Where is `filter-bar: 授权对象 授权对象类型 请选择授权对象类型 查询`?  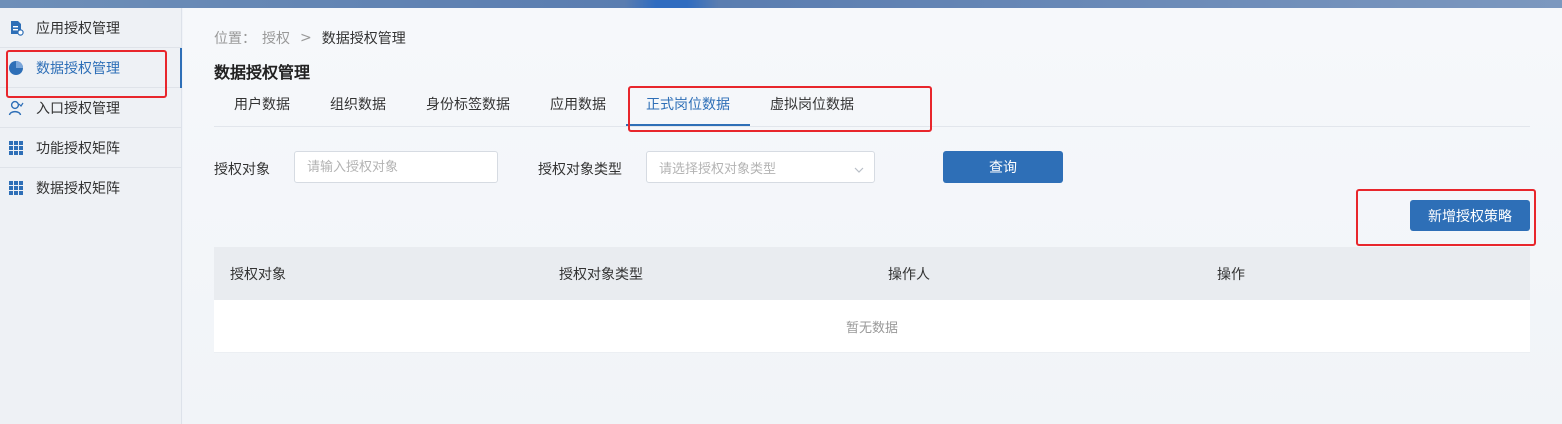
filter-bar: 授权对象 授权对象类型 请选择授权对象类型 查询 is located at coordinates (714, 167).